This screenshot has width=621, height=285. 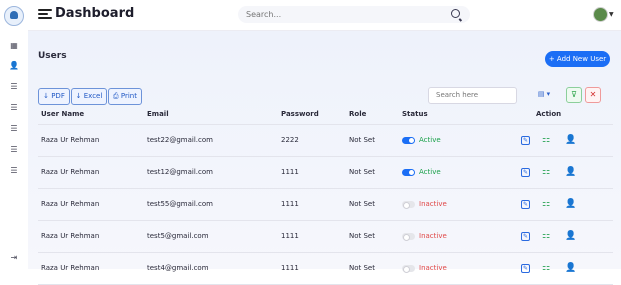 What do you see at coordinates (593, 95) in the screenshot?
I see `clear-filter-icon: ✕` at bounding box center [593, 95].